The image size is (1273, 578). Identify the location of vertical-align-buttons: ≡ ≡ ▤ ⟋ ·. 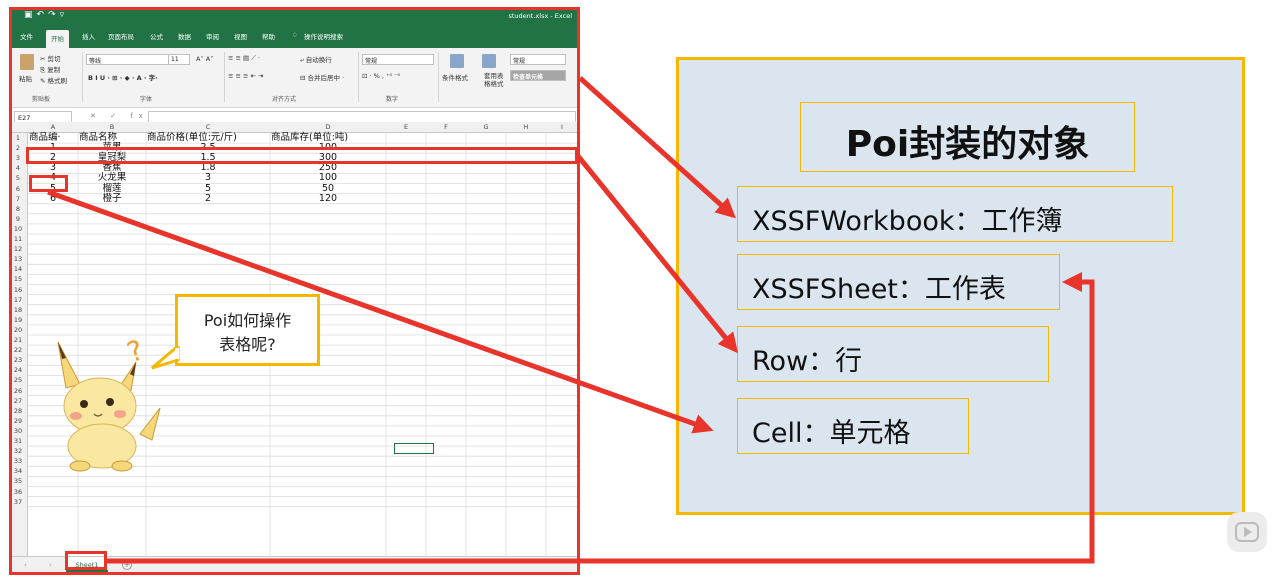
(244, 58).